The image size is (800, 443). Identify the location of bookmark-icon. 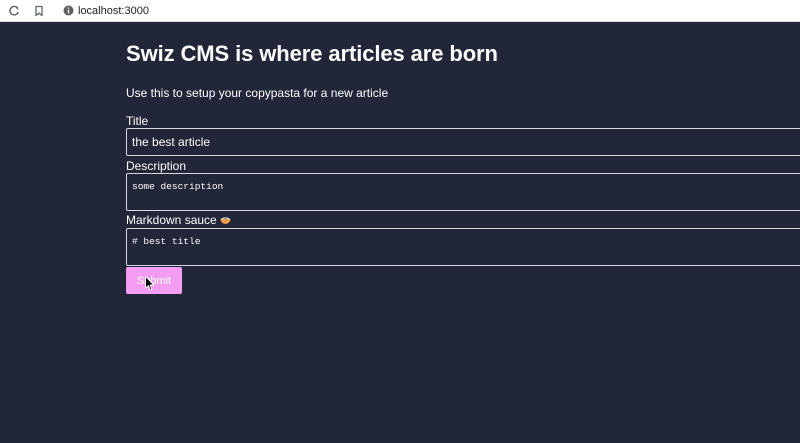
(39, 11).